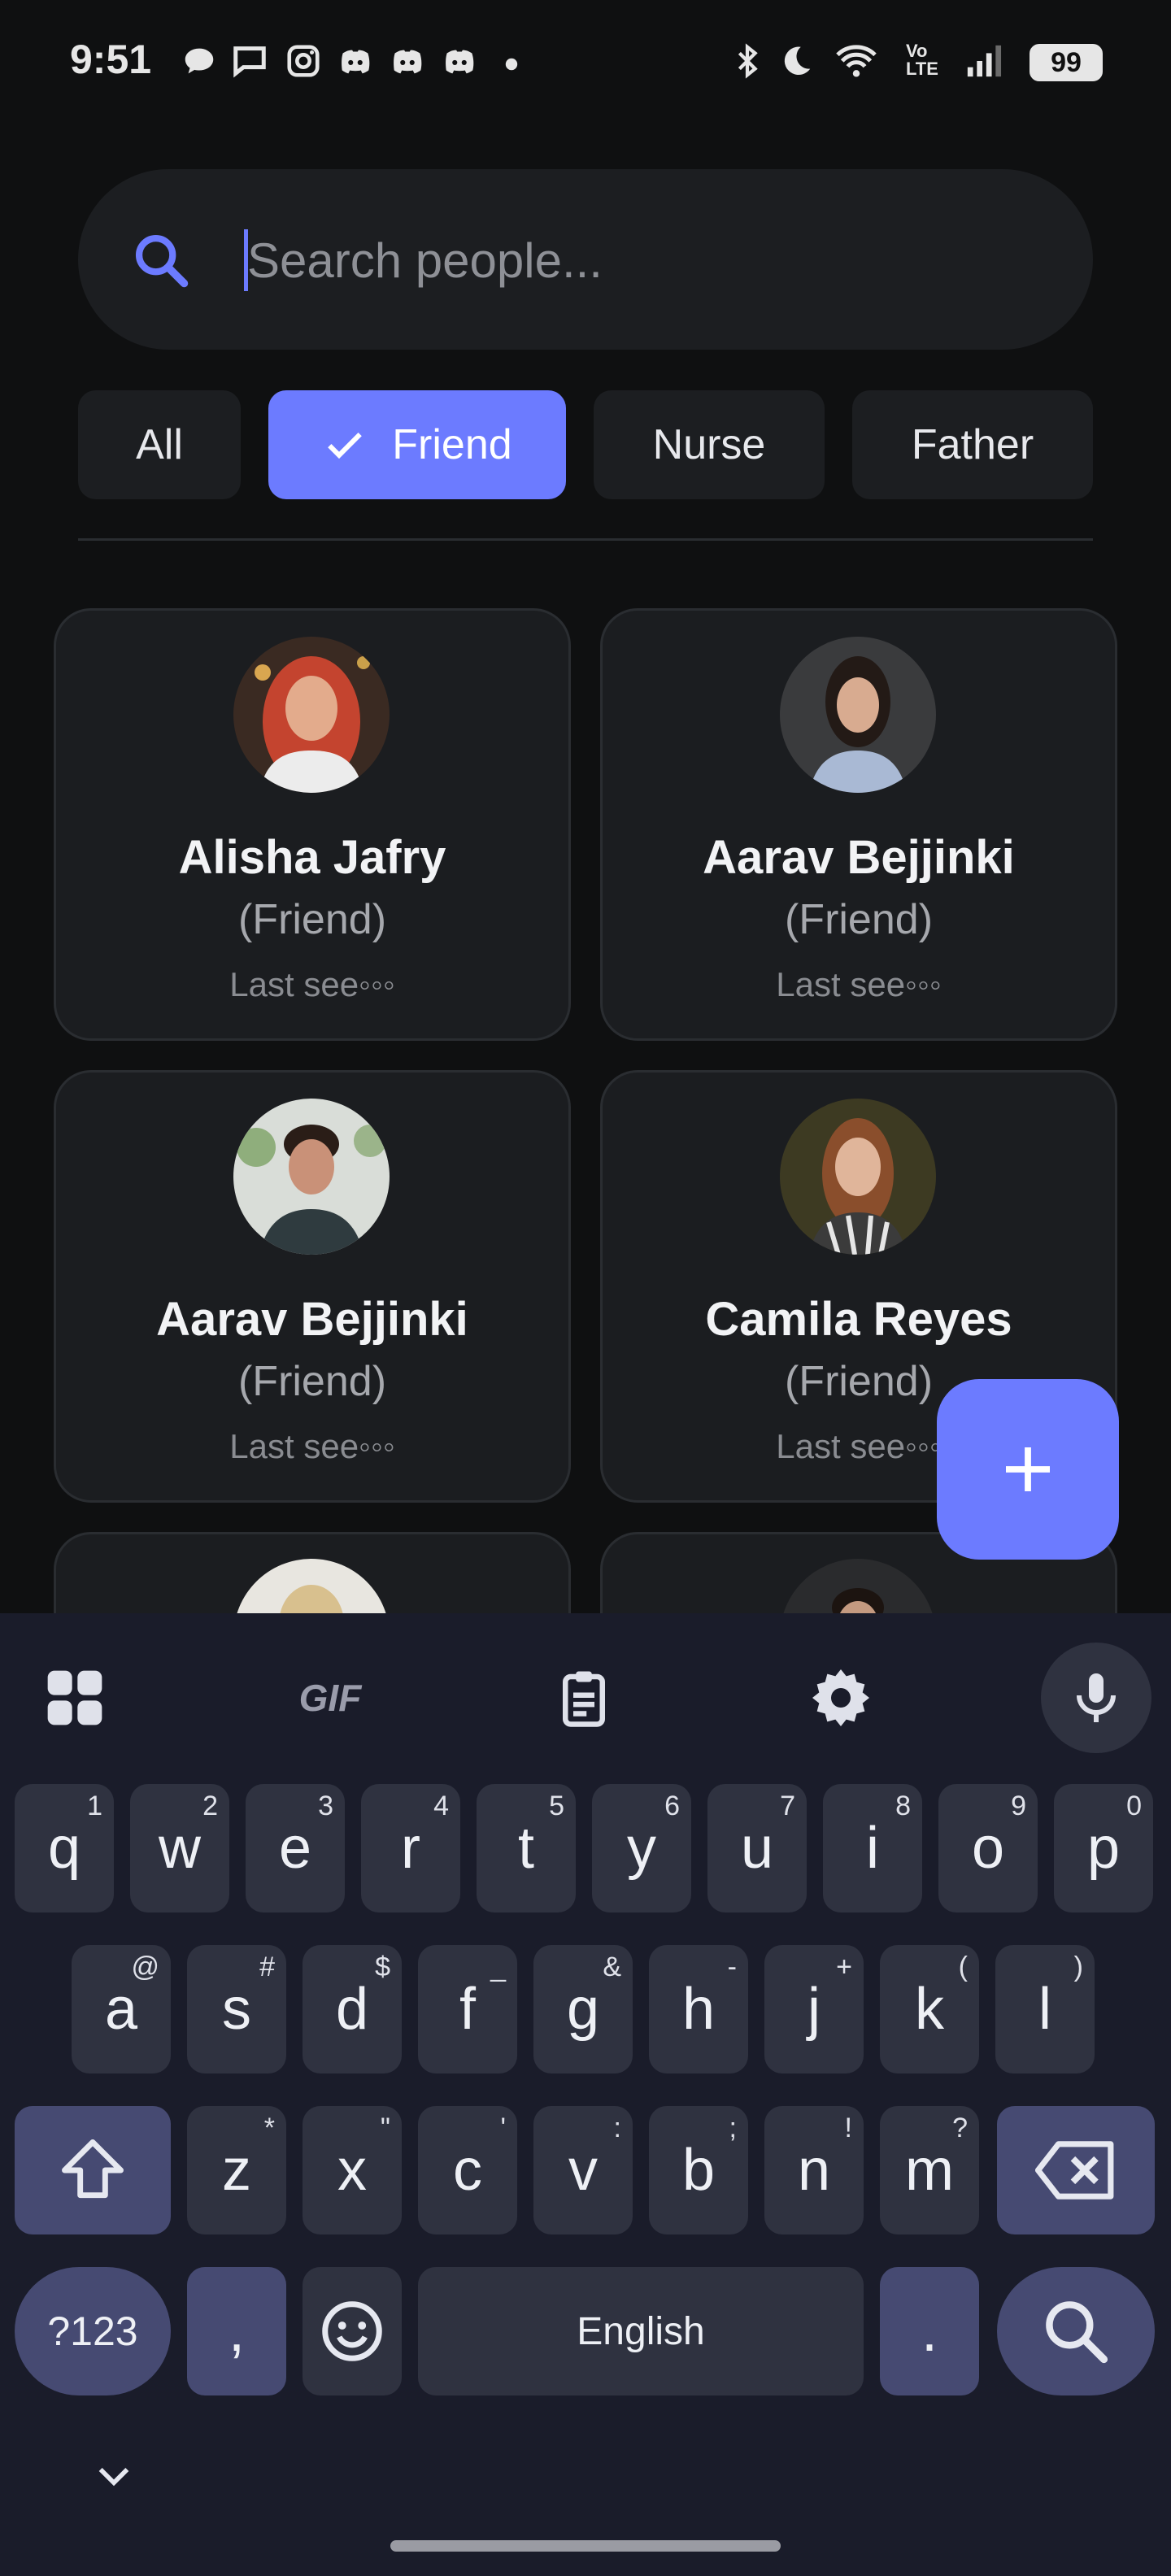 The height and width of the screenshot is (2576, 1171). I want to click on bluetooth-icon, so click(748, 61).